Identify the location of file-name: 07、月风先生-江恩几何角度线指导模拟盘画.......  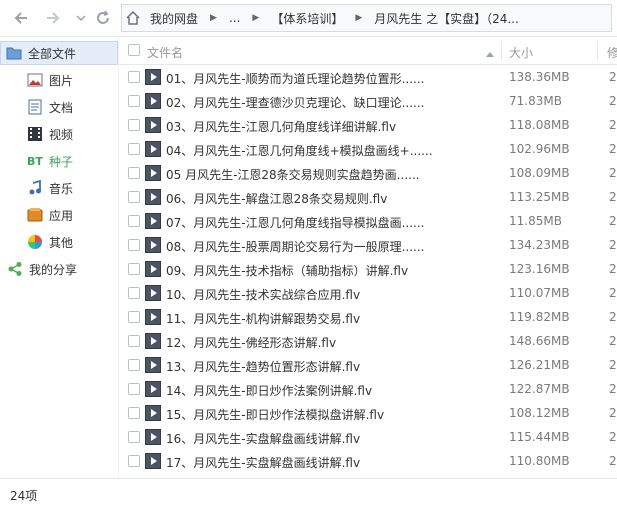
(331, 222).